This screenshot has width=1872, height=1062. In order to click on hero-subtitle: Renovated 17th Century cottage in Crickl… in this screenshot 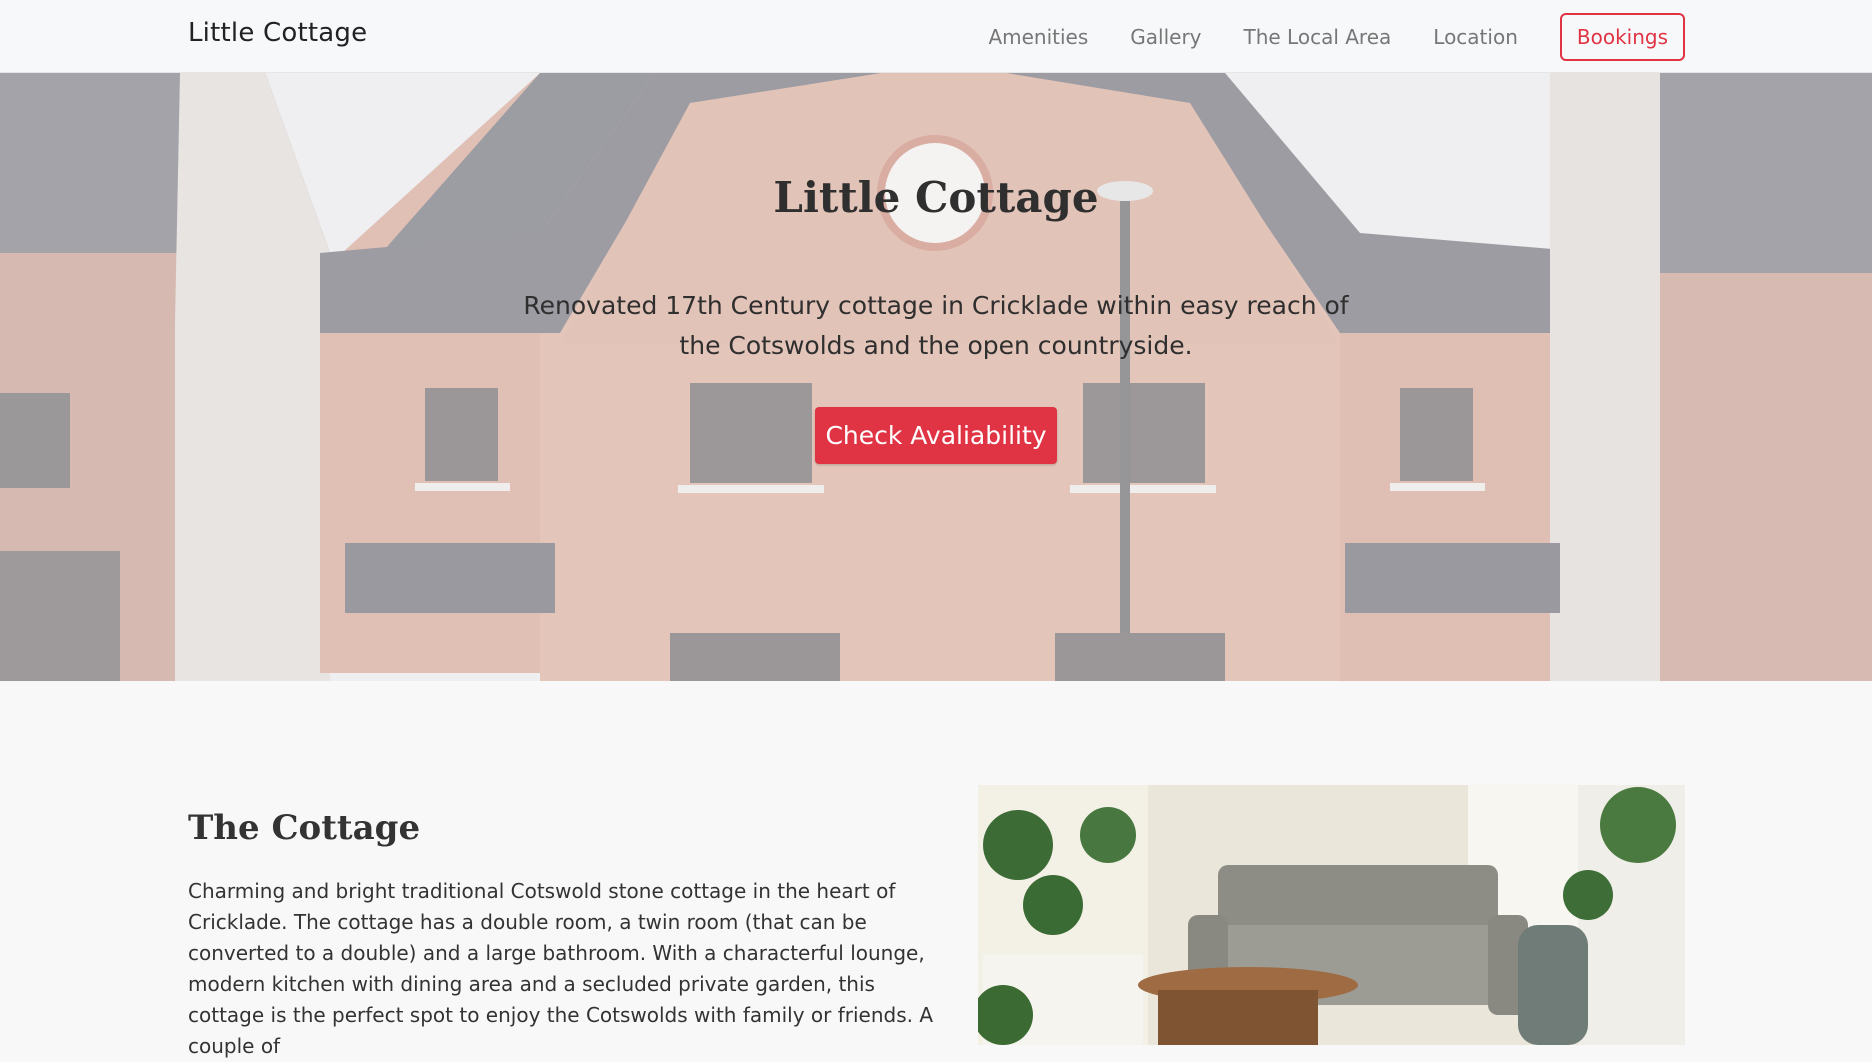, I will do `click(936, 325)`.